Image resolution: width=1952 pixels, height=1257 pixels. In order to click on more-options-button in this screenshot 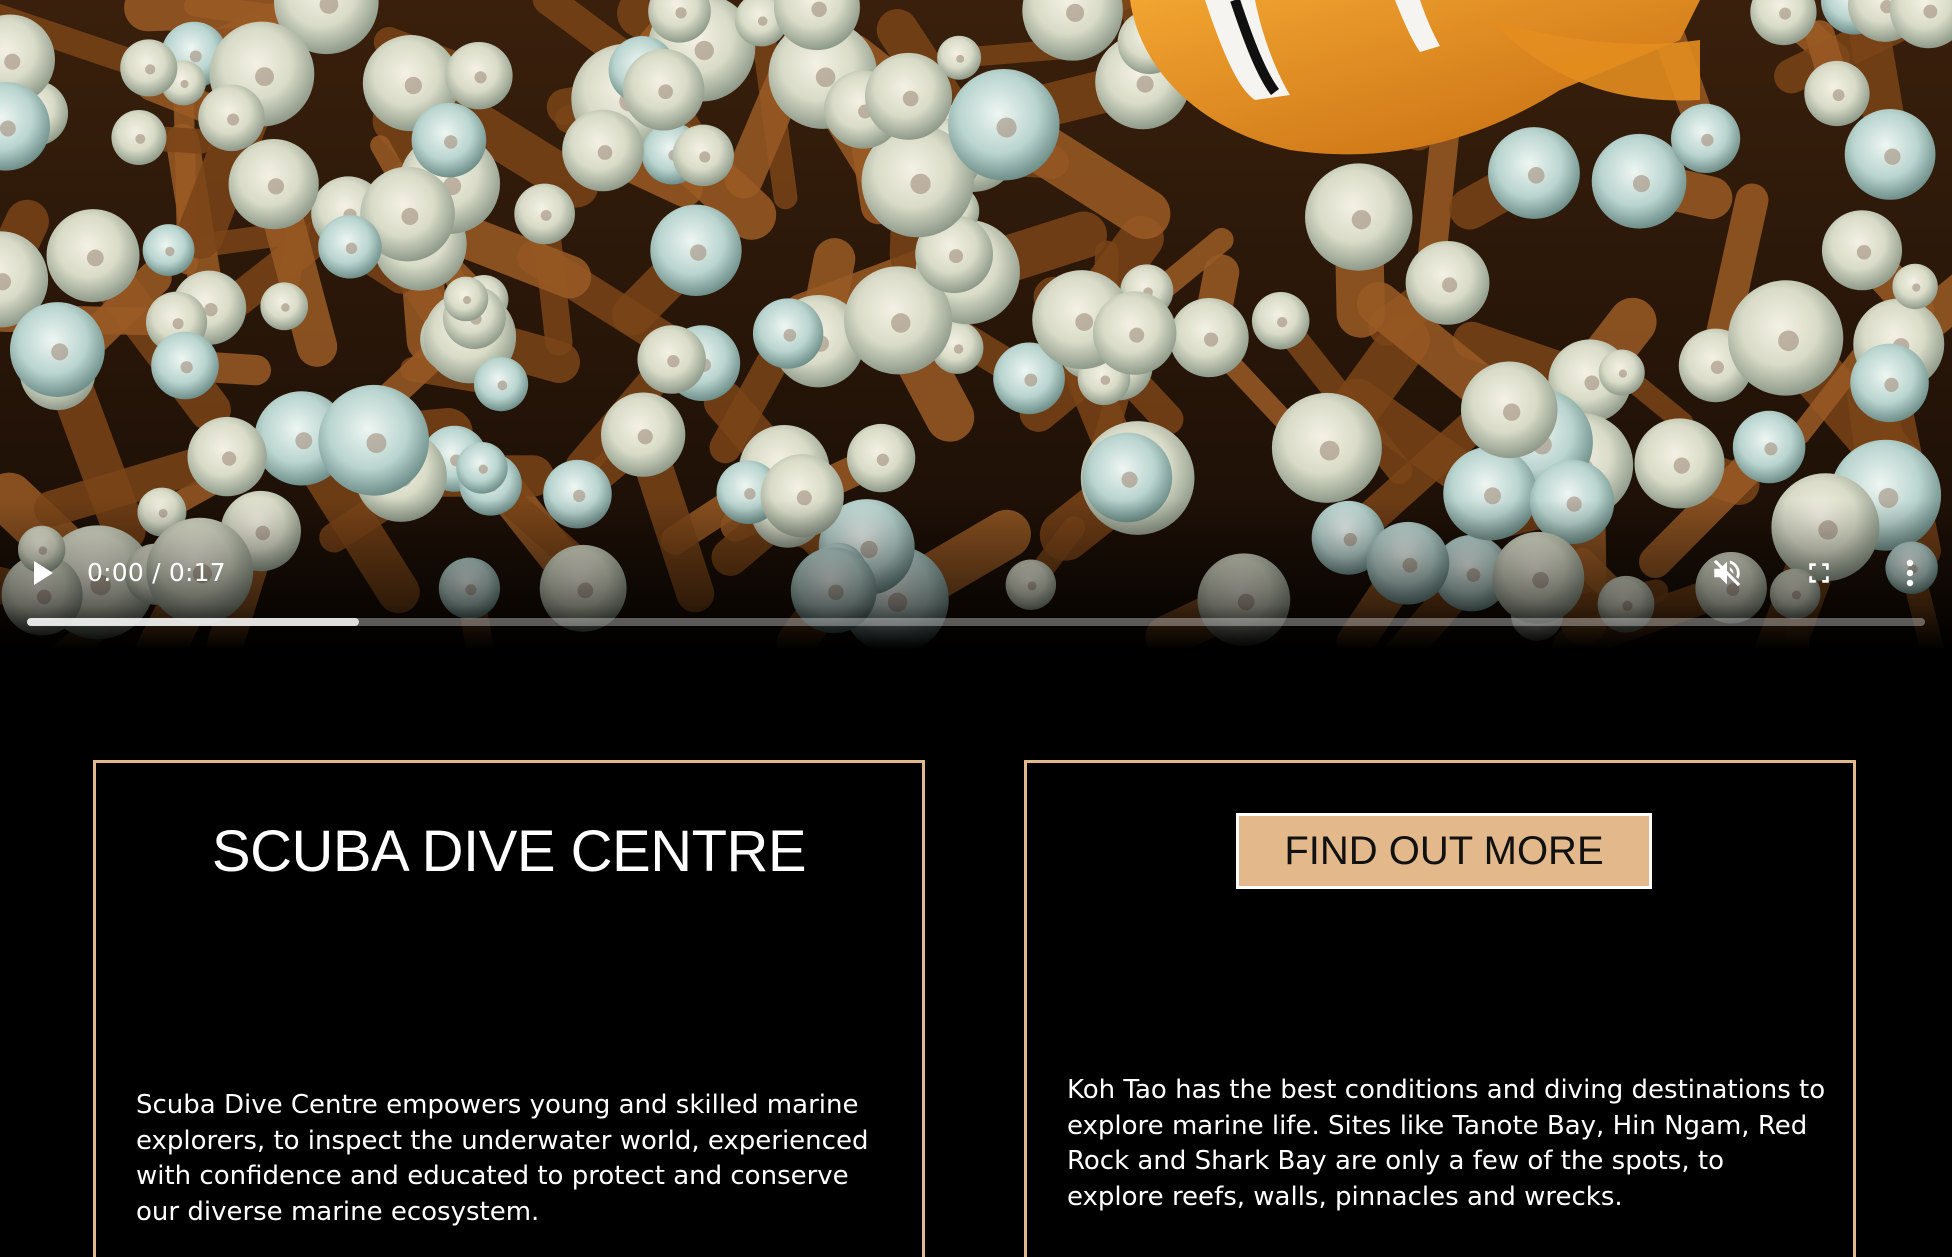, I will do `click(1910, 573)`.